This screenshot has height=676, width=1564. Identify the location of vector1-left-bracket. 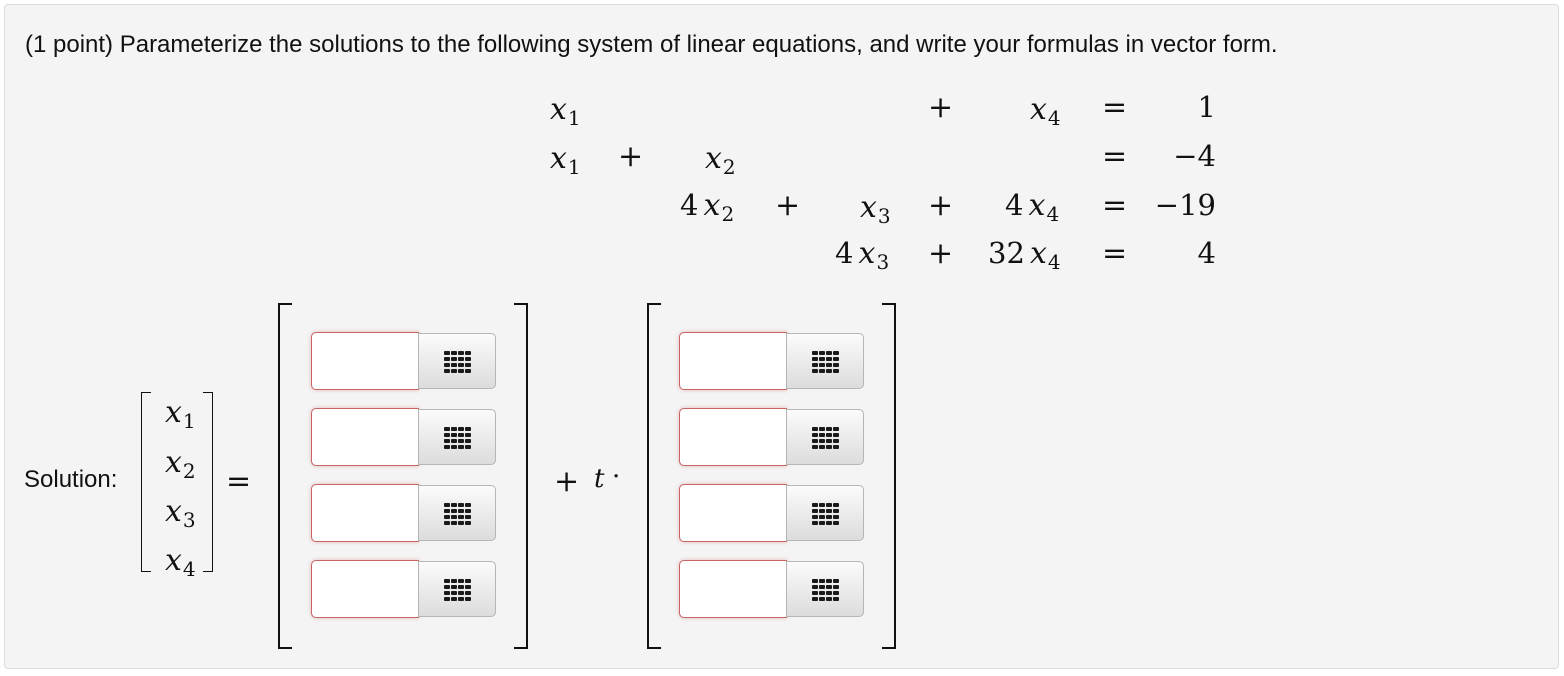
(285, 476).